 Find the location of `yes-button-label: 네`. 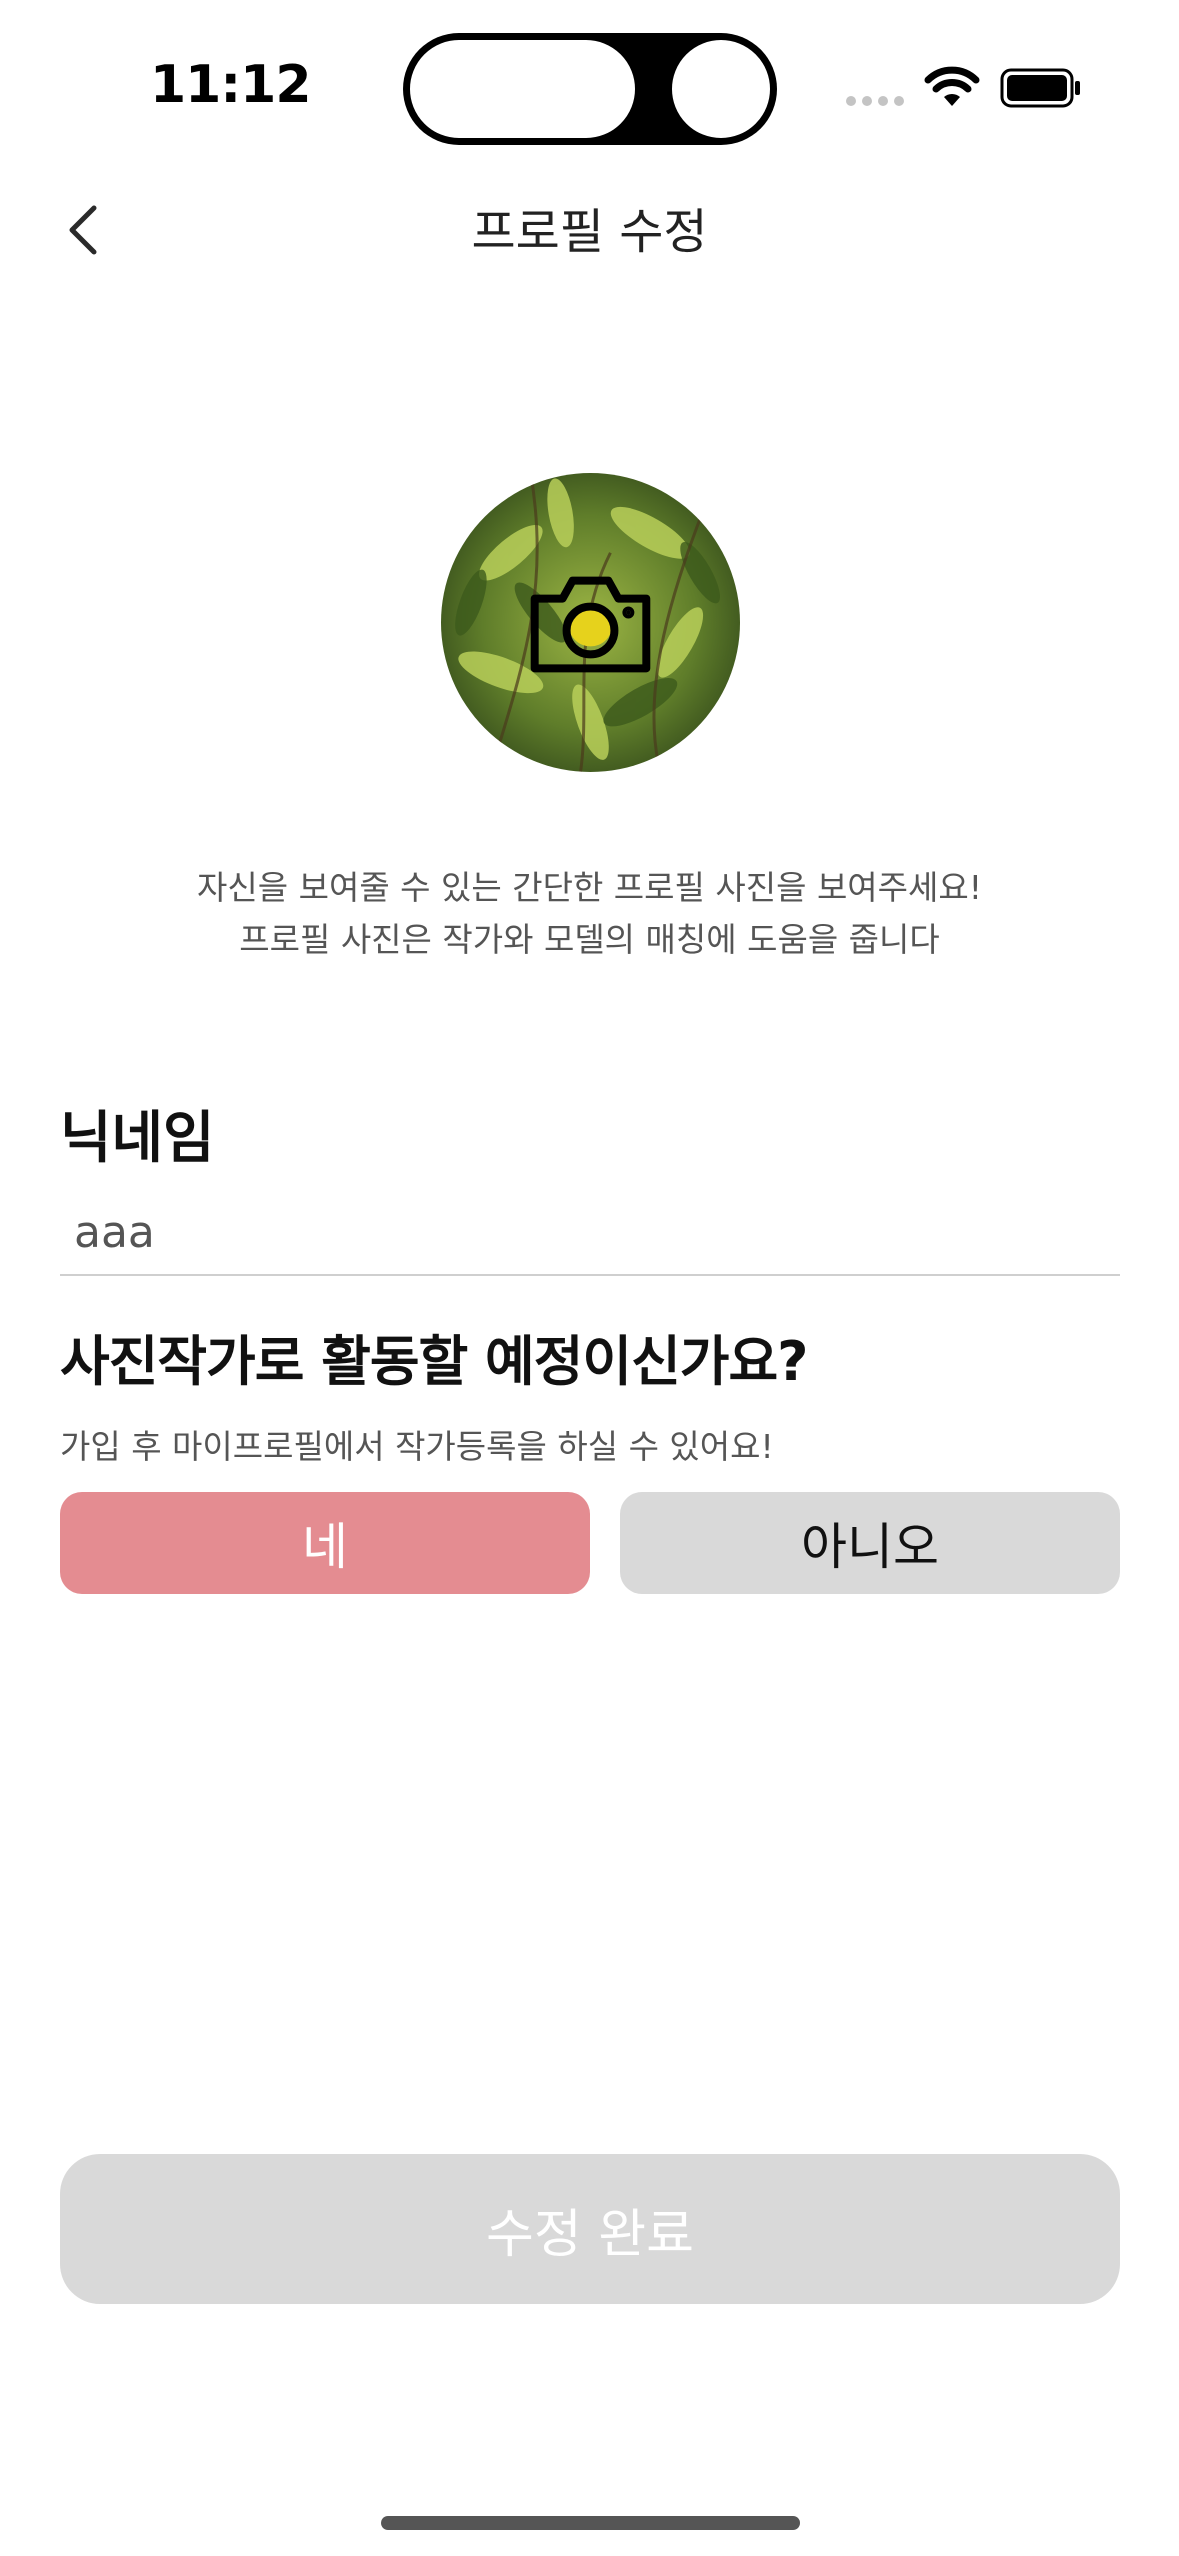

yes-button-label: 네 is located at coordinates (325, 1547).